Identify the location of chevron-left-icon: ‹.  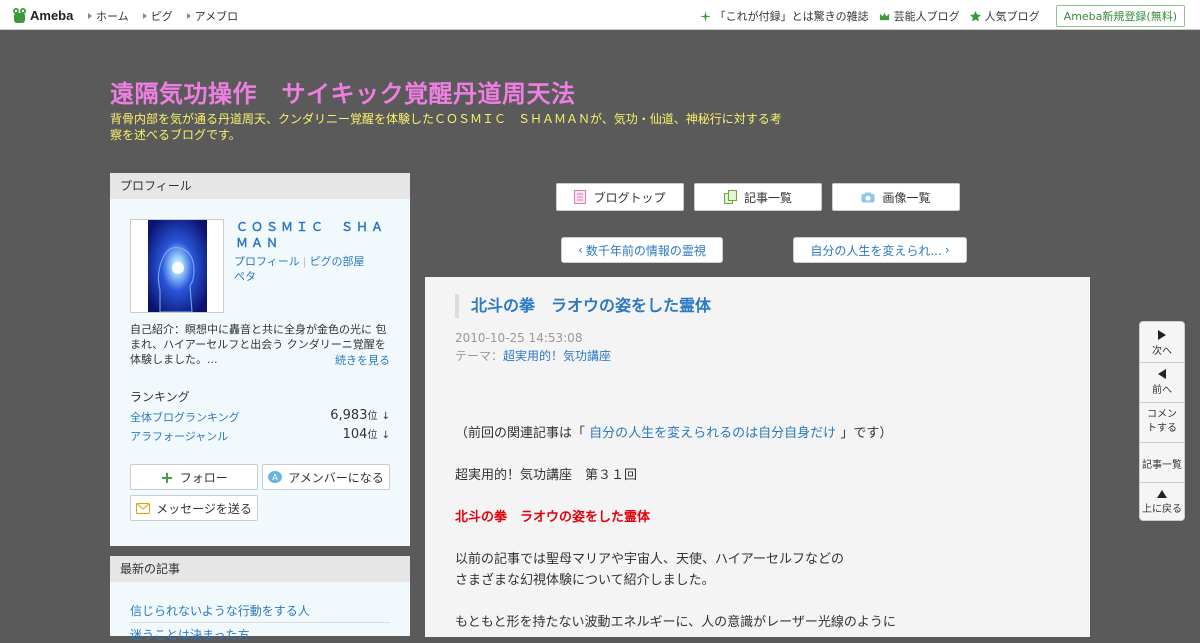
(580, 250).